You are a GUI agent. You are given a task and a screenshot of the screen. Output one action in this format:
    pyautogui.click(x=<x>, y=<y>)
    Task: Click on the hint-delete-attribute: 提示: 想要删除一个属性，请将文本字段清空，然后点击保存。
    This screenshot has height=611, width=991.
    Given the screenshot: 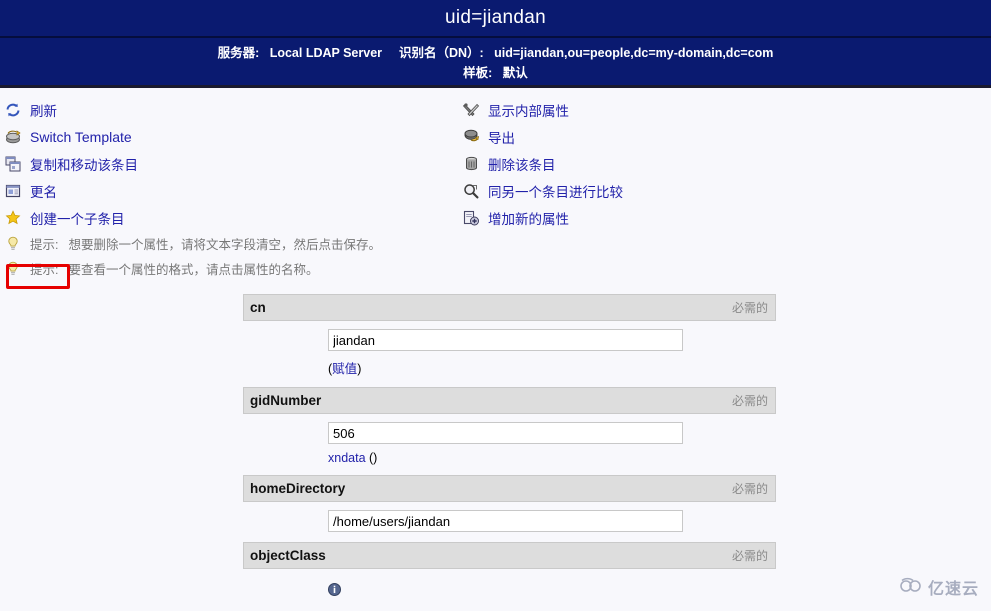 What is the action you would take?
    pyautogui.click(x=229, y=243)
    